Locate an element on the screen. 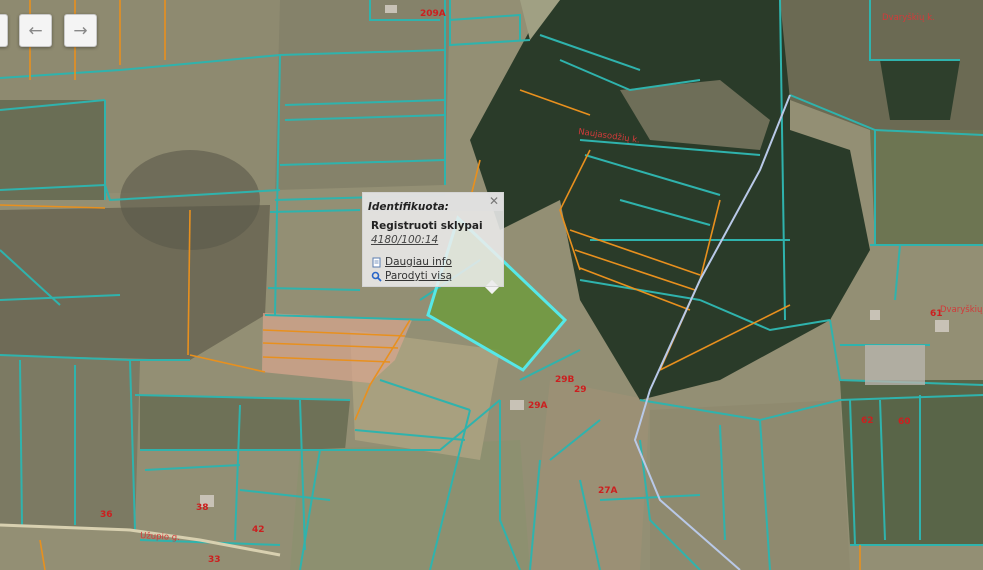 The height and width of the screenshot is (570, 983). house-number-label: 29B is located at coordinates (565, 380).